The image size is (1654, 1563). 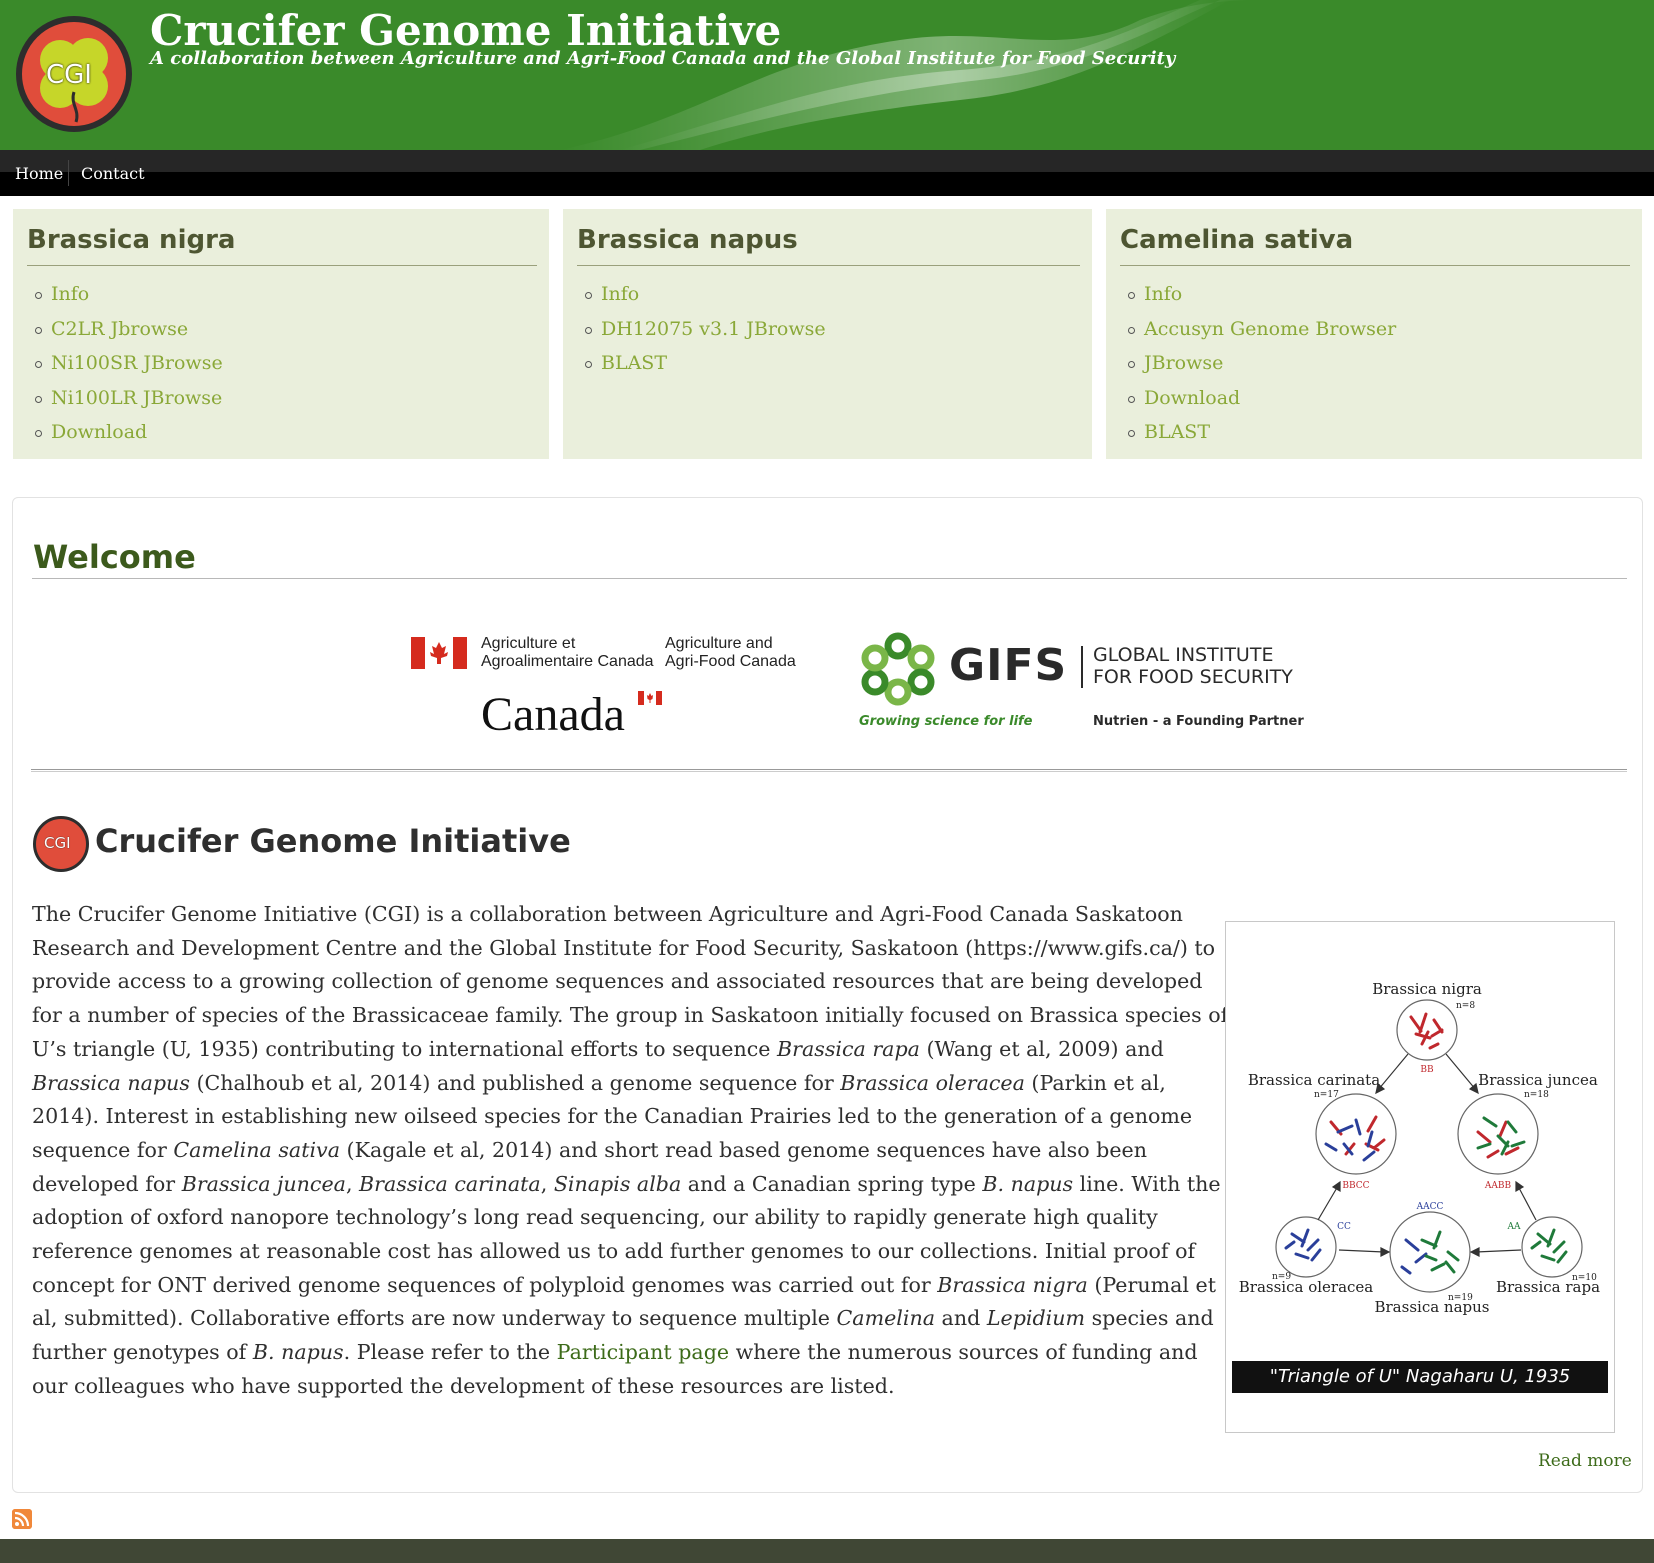 What do you see at coordinates (119, 329) in the screenshot?
I see `panel-link-c2lr-jbrowse: C2LR Jbrowse` at bounding box center [119, 329].